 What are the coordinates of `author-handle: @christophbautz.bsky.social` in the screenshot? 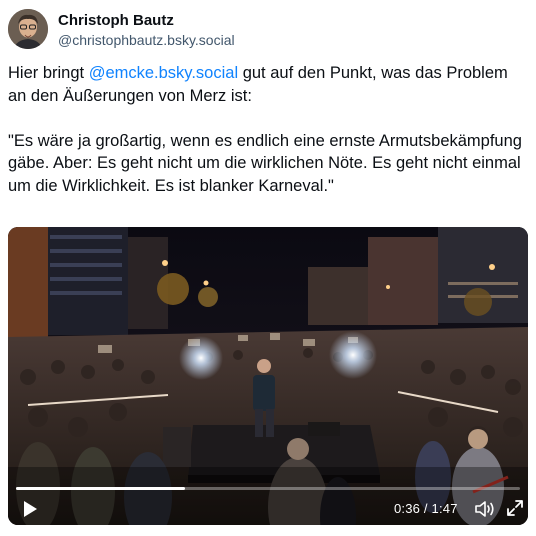 It's located at (146, 40).